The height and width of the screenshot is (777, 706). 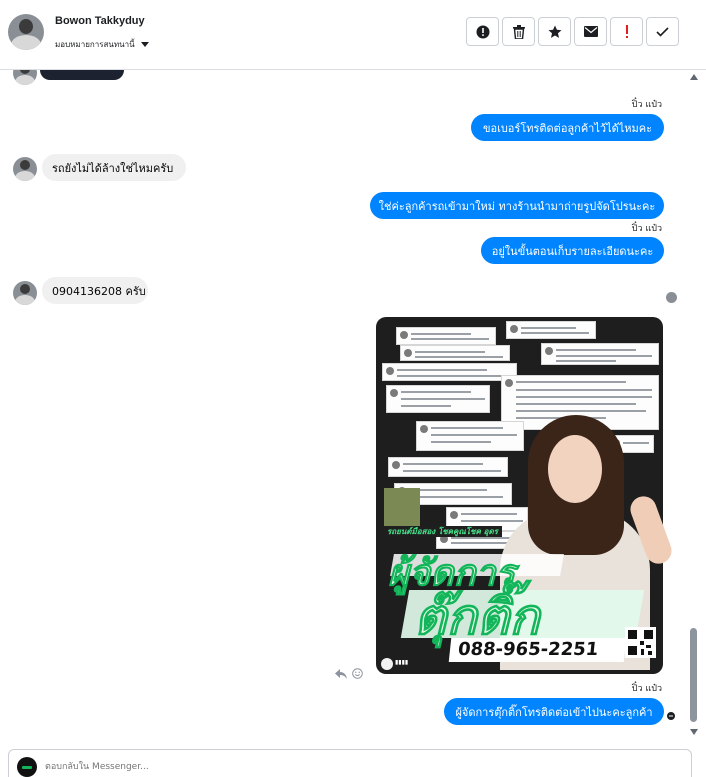 I want to click on message-bubble-outgoing: ขอเบอร์โทรติดต่อลูกค้าไว้ได้ไหมคะ, so click(x=567, y=127).